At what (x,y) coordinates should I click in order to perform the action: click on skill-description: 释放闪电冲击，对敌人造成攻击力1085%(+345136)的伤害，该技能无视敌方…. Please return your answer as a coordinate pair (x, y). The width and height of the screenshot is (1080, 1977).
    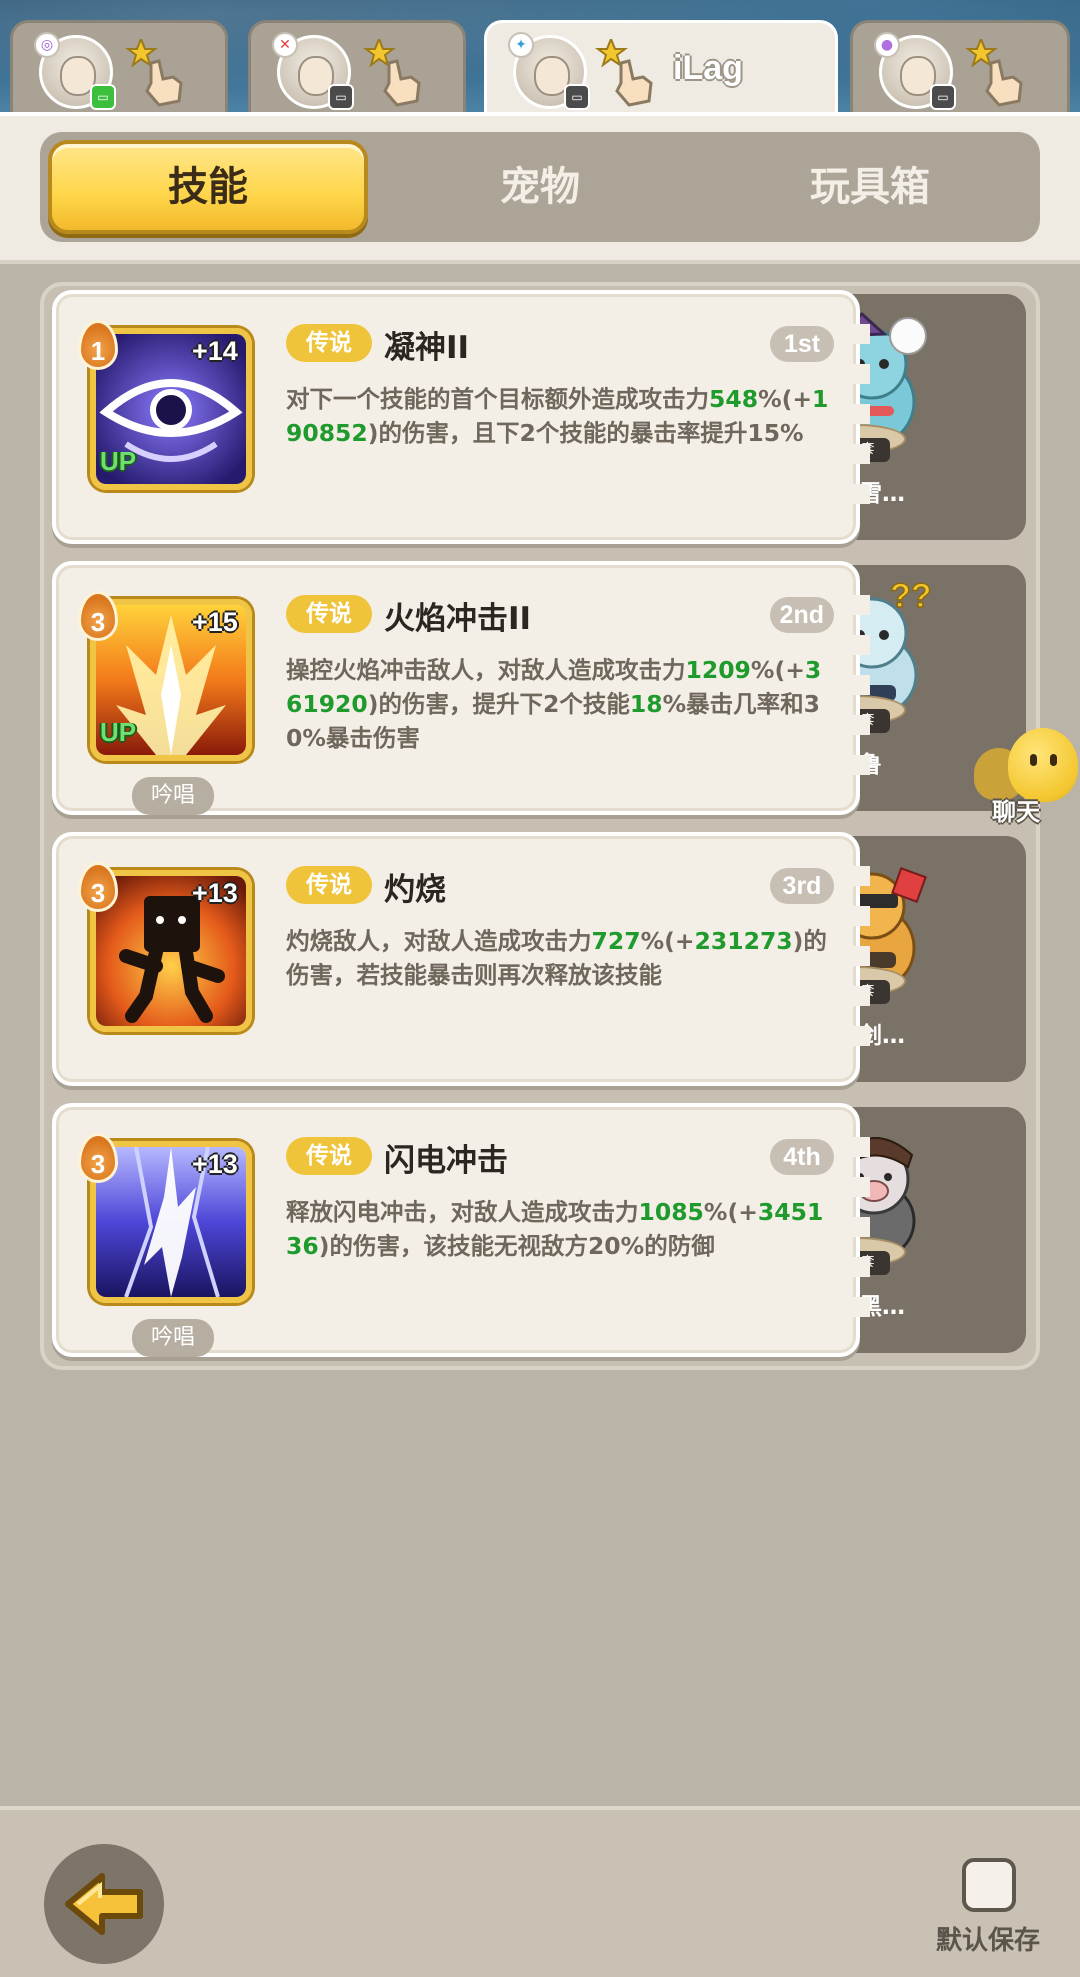
    Looking at the image, I should click on (555, 1229).